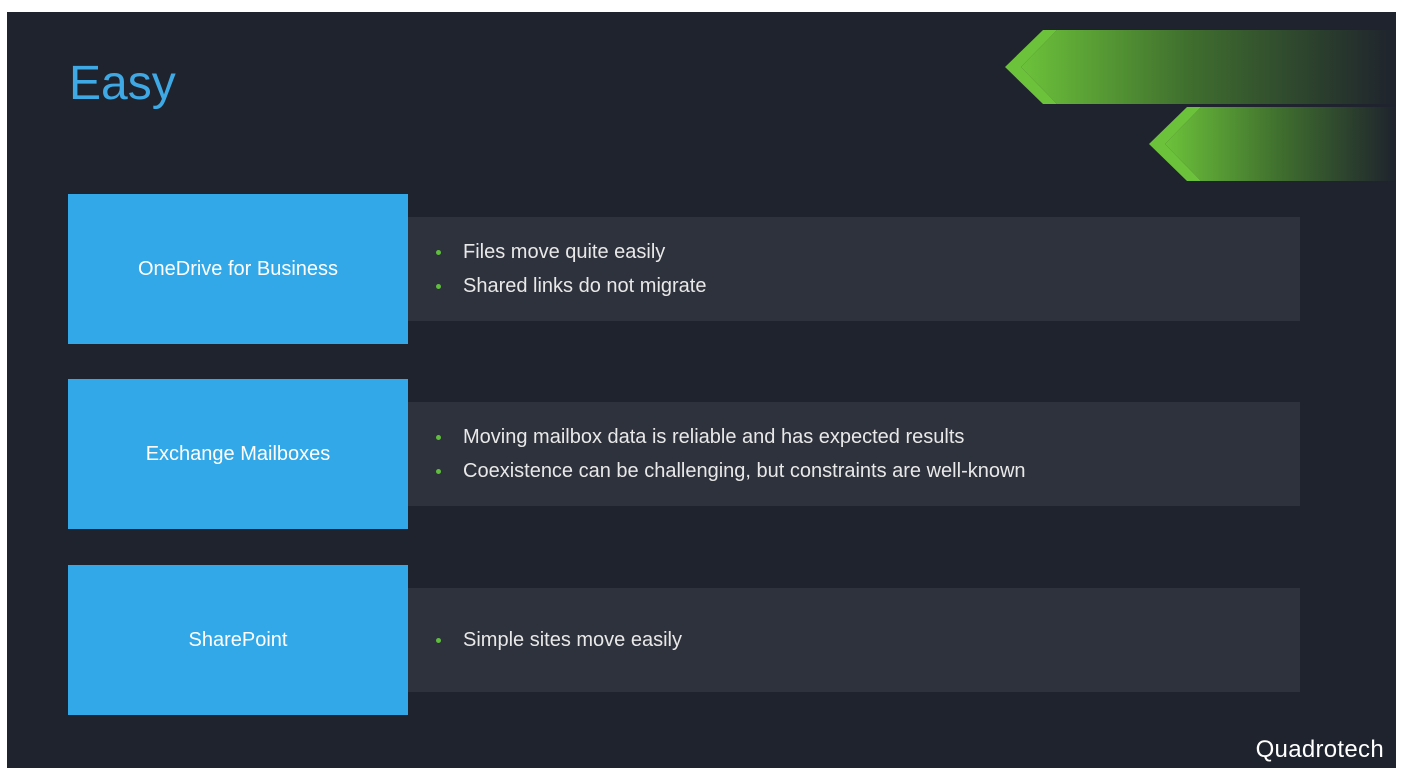 This screenshot has height=770, width=1403. I want to click on slide-title: Easy, so click(122, 83).